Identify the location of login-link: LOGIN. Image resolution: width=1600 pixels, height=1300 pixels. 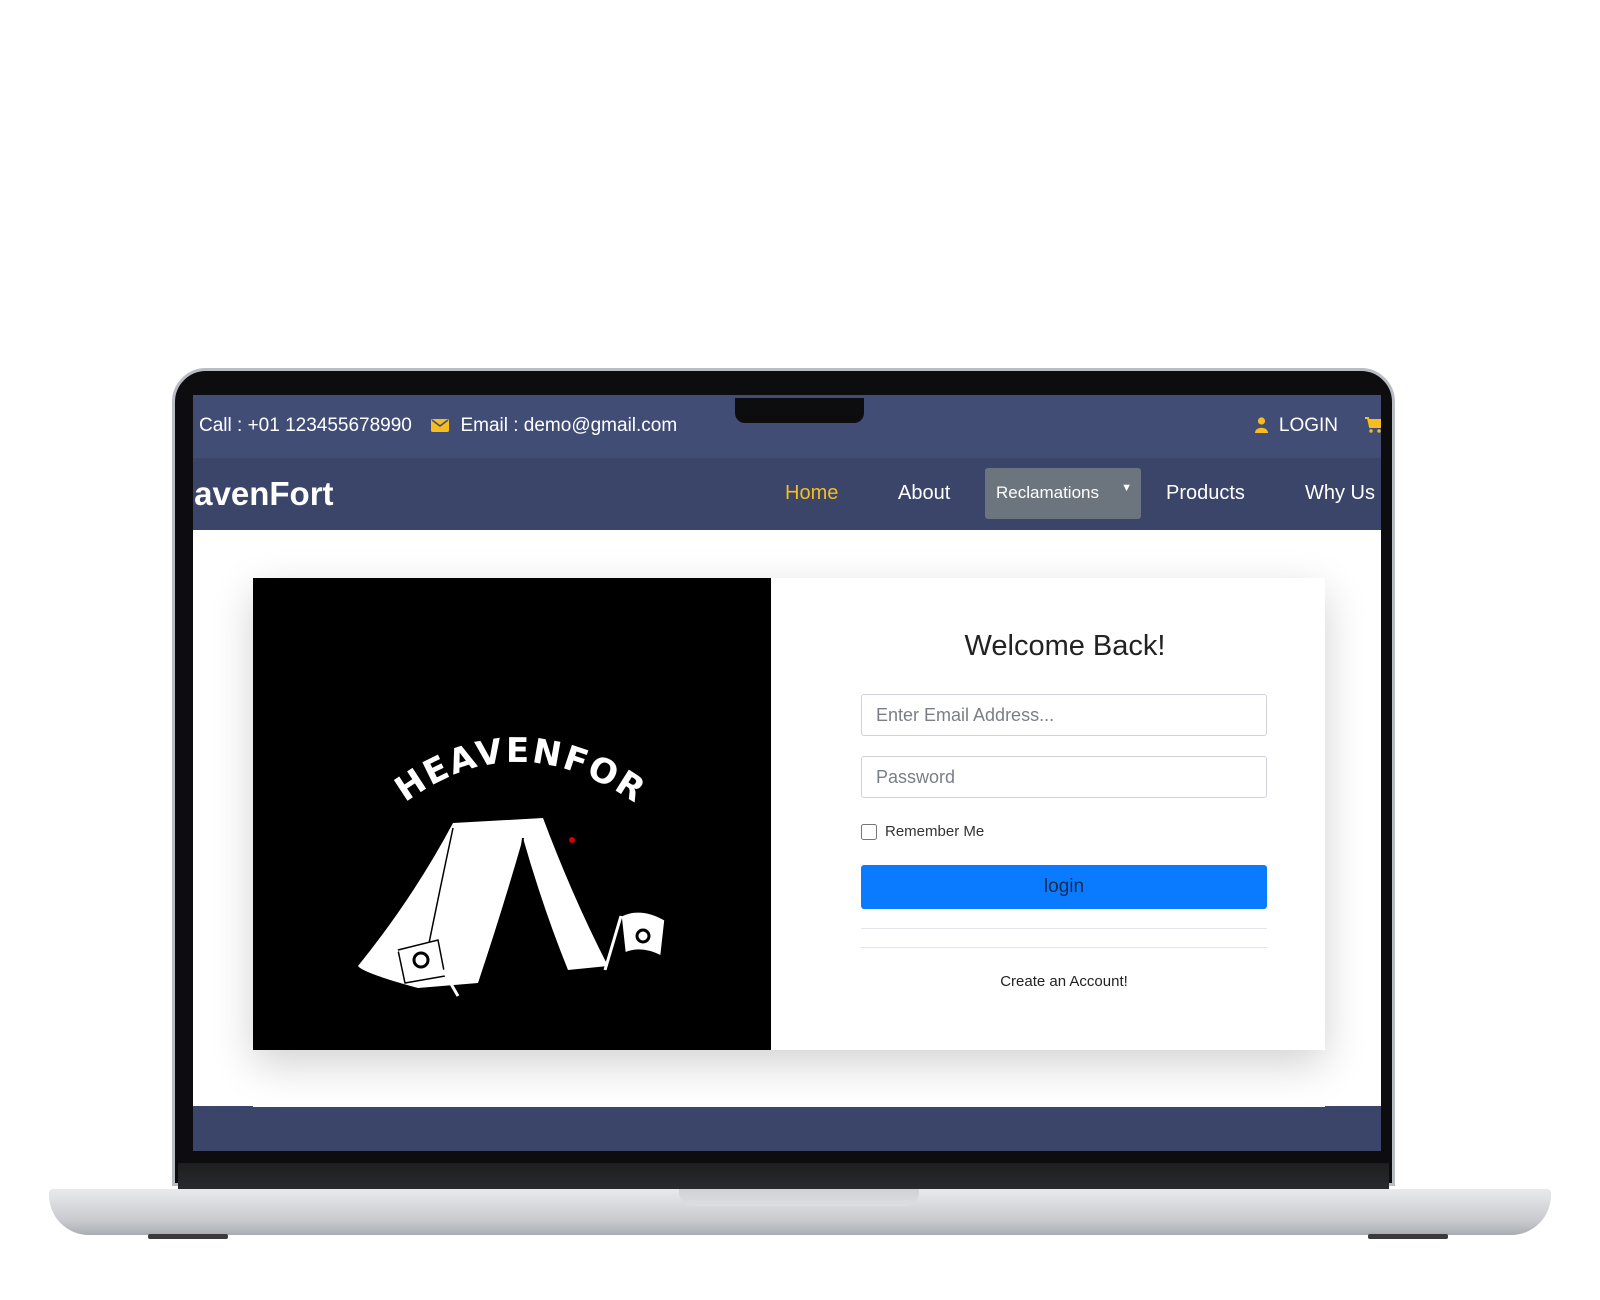
(1299, 425).